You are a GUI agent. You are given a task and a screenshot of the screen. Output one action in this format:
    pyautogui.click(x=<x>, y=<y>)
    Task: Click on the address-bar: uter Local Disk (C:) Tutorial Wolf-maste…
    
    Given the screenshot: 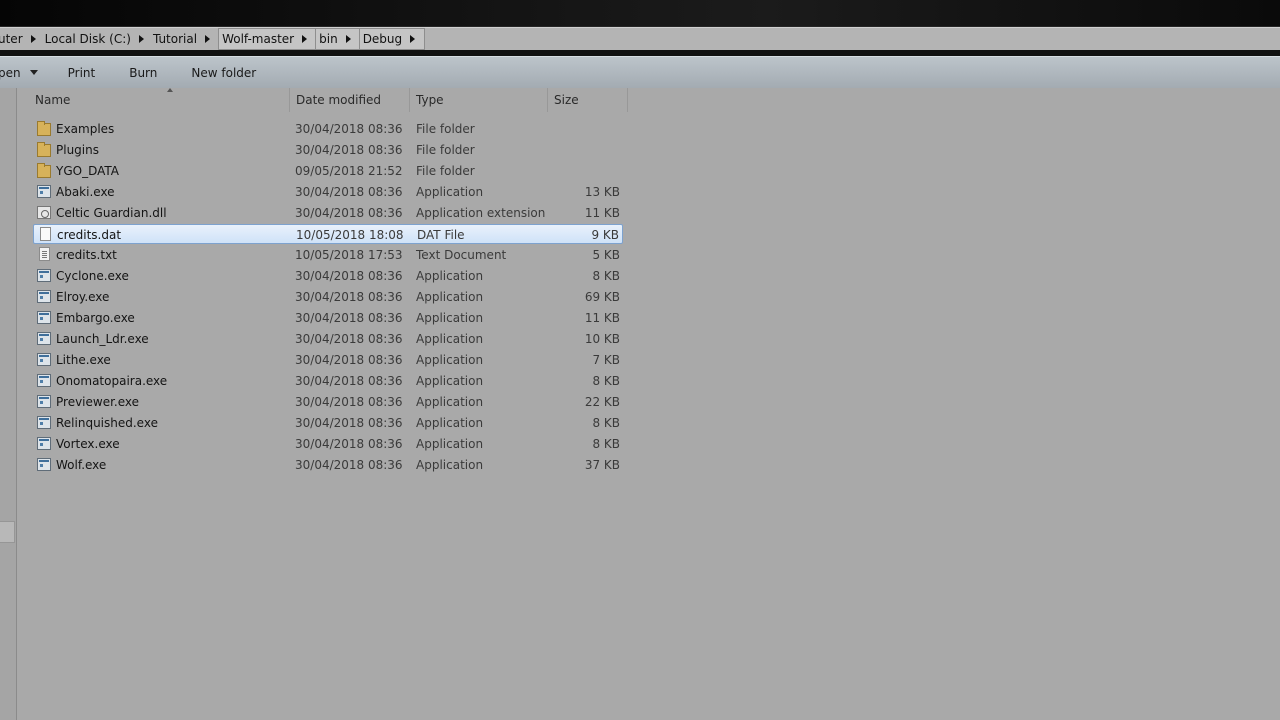 What is the action you would take?
    pyautogui.click(x=640, y=39)
    